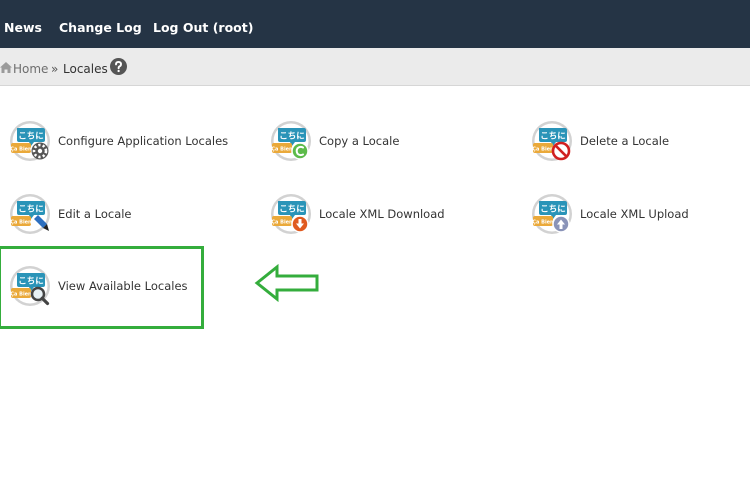 This screenshot has width=750, height=500. What do you see at coordinates (375, 67) in the screenshot?
I see `breadcrumb: Home » Locales` at bounding box center [375, 67].